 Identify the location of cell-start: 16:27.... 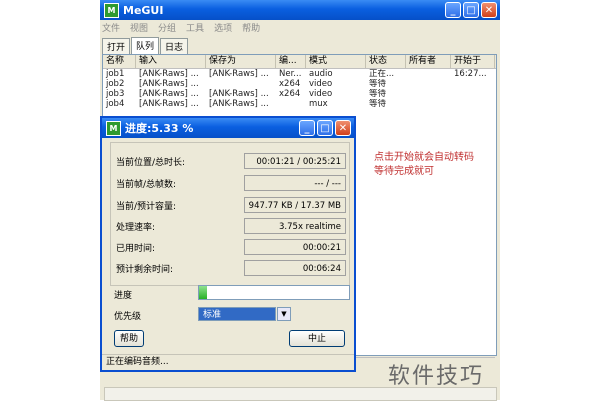
(470, 74).